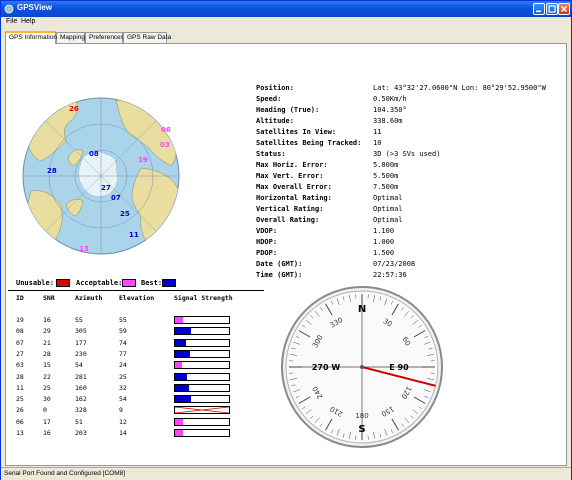 The height and width of the screenshot is (480, 572). What do you see at coordinates (131, 344) in the screenshot?
I see `satellite-row: 07 21 177 74` at bounding box center [131, 344].